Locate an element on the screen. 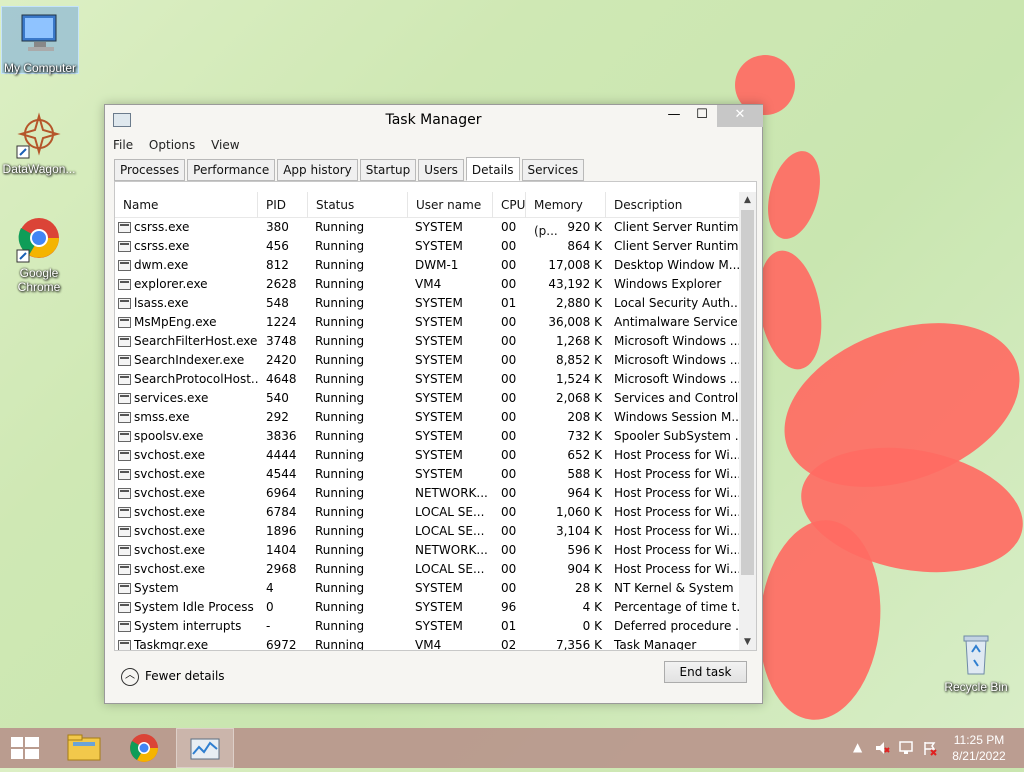 The image size is (1024, 772). maximize-button: ☐ is located at coordinates (702, 116).